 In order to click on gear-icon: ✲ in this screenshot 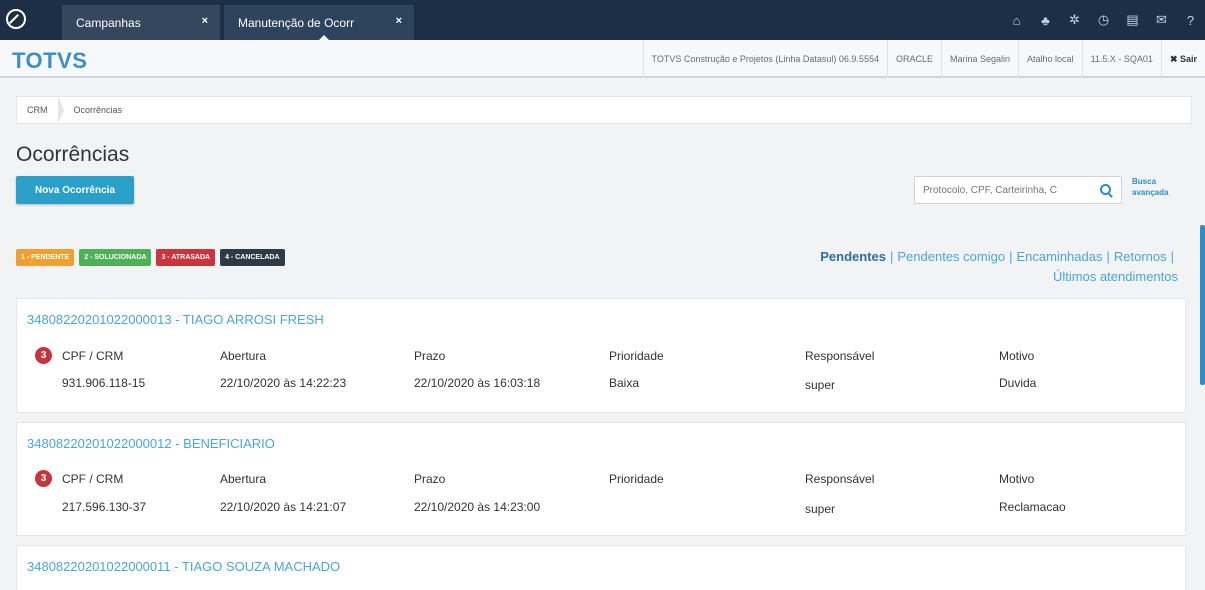, I will do `click(1074, 20)`.